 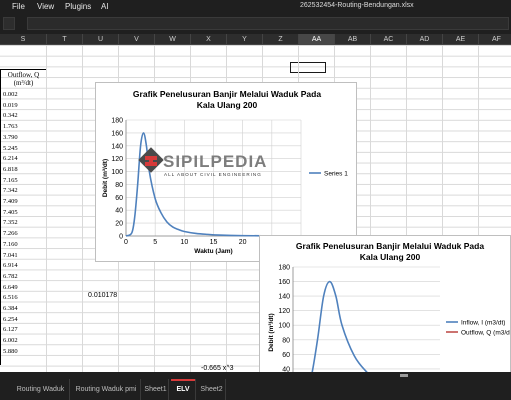 What do you see at coordinates (213, 251) in the screenshot?
I see `x-axis-label: Waktu (Jam)` at bounding box center [213, 251].